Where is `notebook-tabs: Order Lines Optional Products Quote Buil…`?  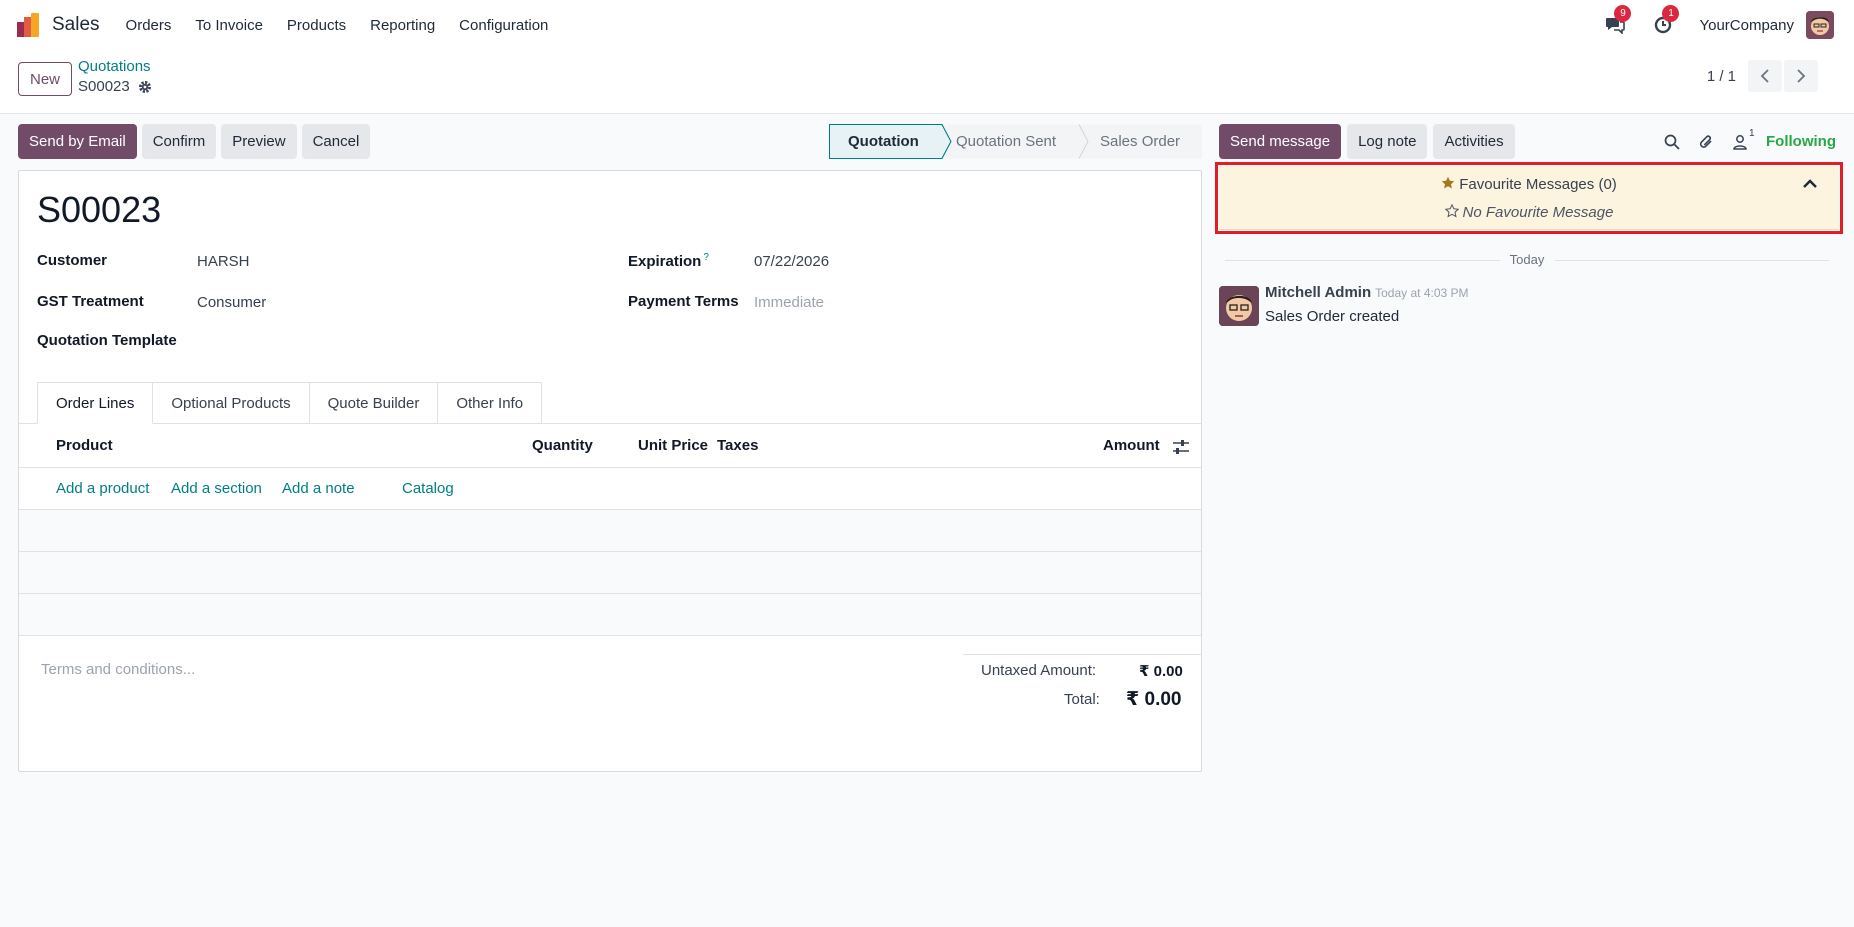 notebook-tabs: Order Lines Optional Products Quote Buil… is located at coordinates (290, 403).